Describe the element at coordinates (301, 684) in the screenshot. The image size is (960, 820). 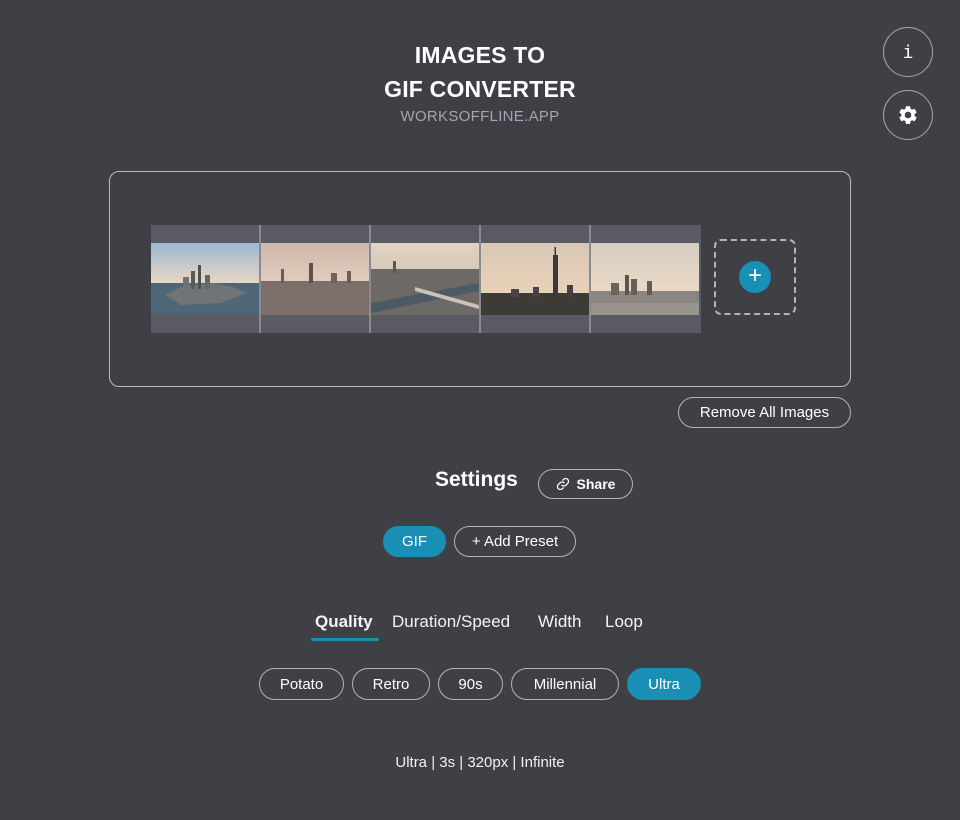
I see `quality-potato-button: Potato` at that location.